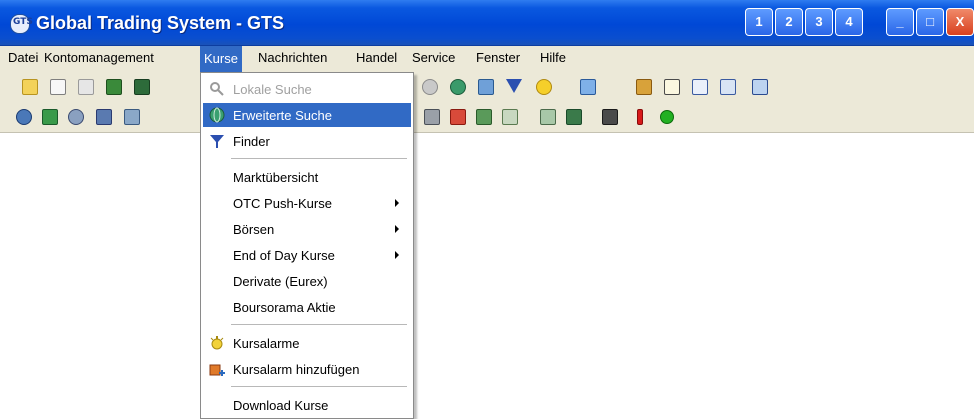 The height and width of the screenshot is (419, 974). What do you see at coordinates (132, 117) in the screenshot?
I see `user-icon` at bounding box center [132, 117].